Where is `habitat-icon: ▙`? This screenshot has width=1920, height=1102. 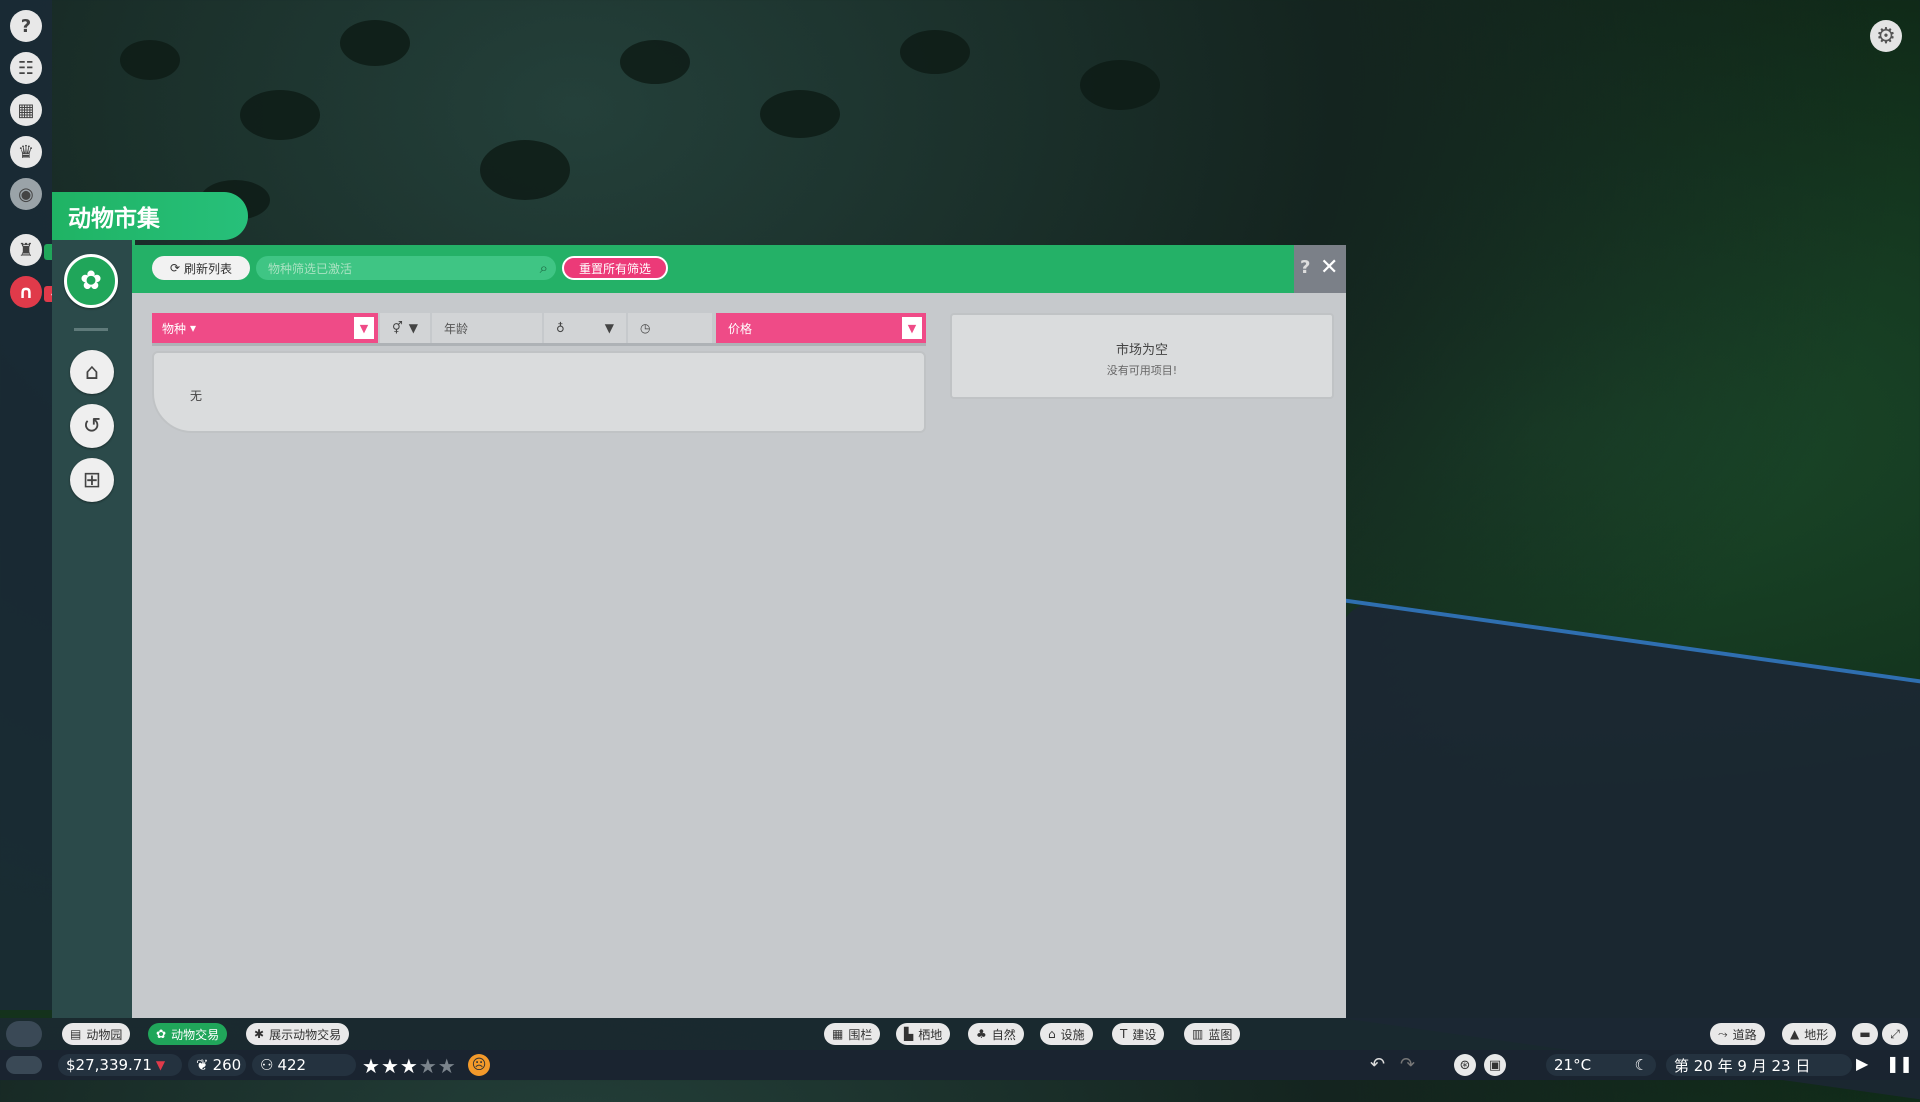 habitat-icon: ▙ is located at coordinates (909, 1034).